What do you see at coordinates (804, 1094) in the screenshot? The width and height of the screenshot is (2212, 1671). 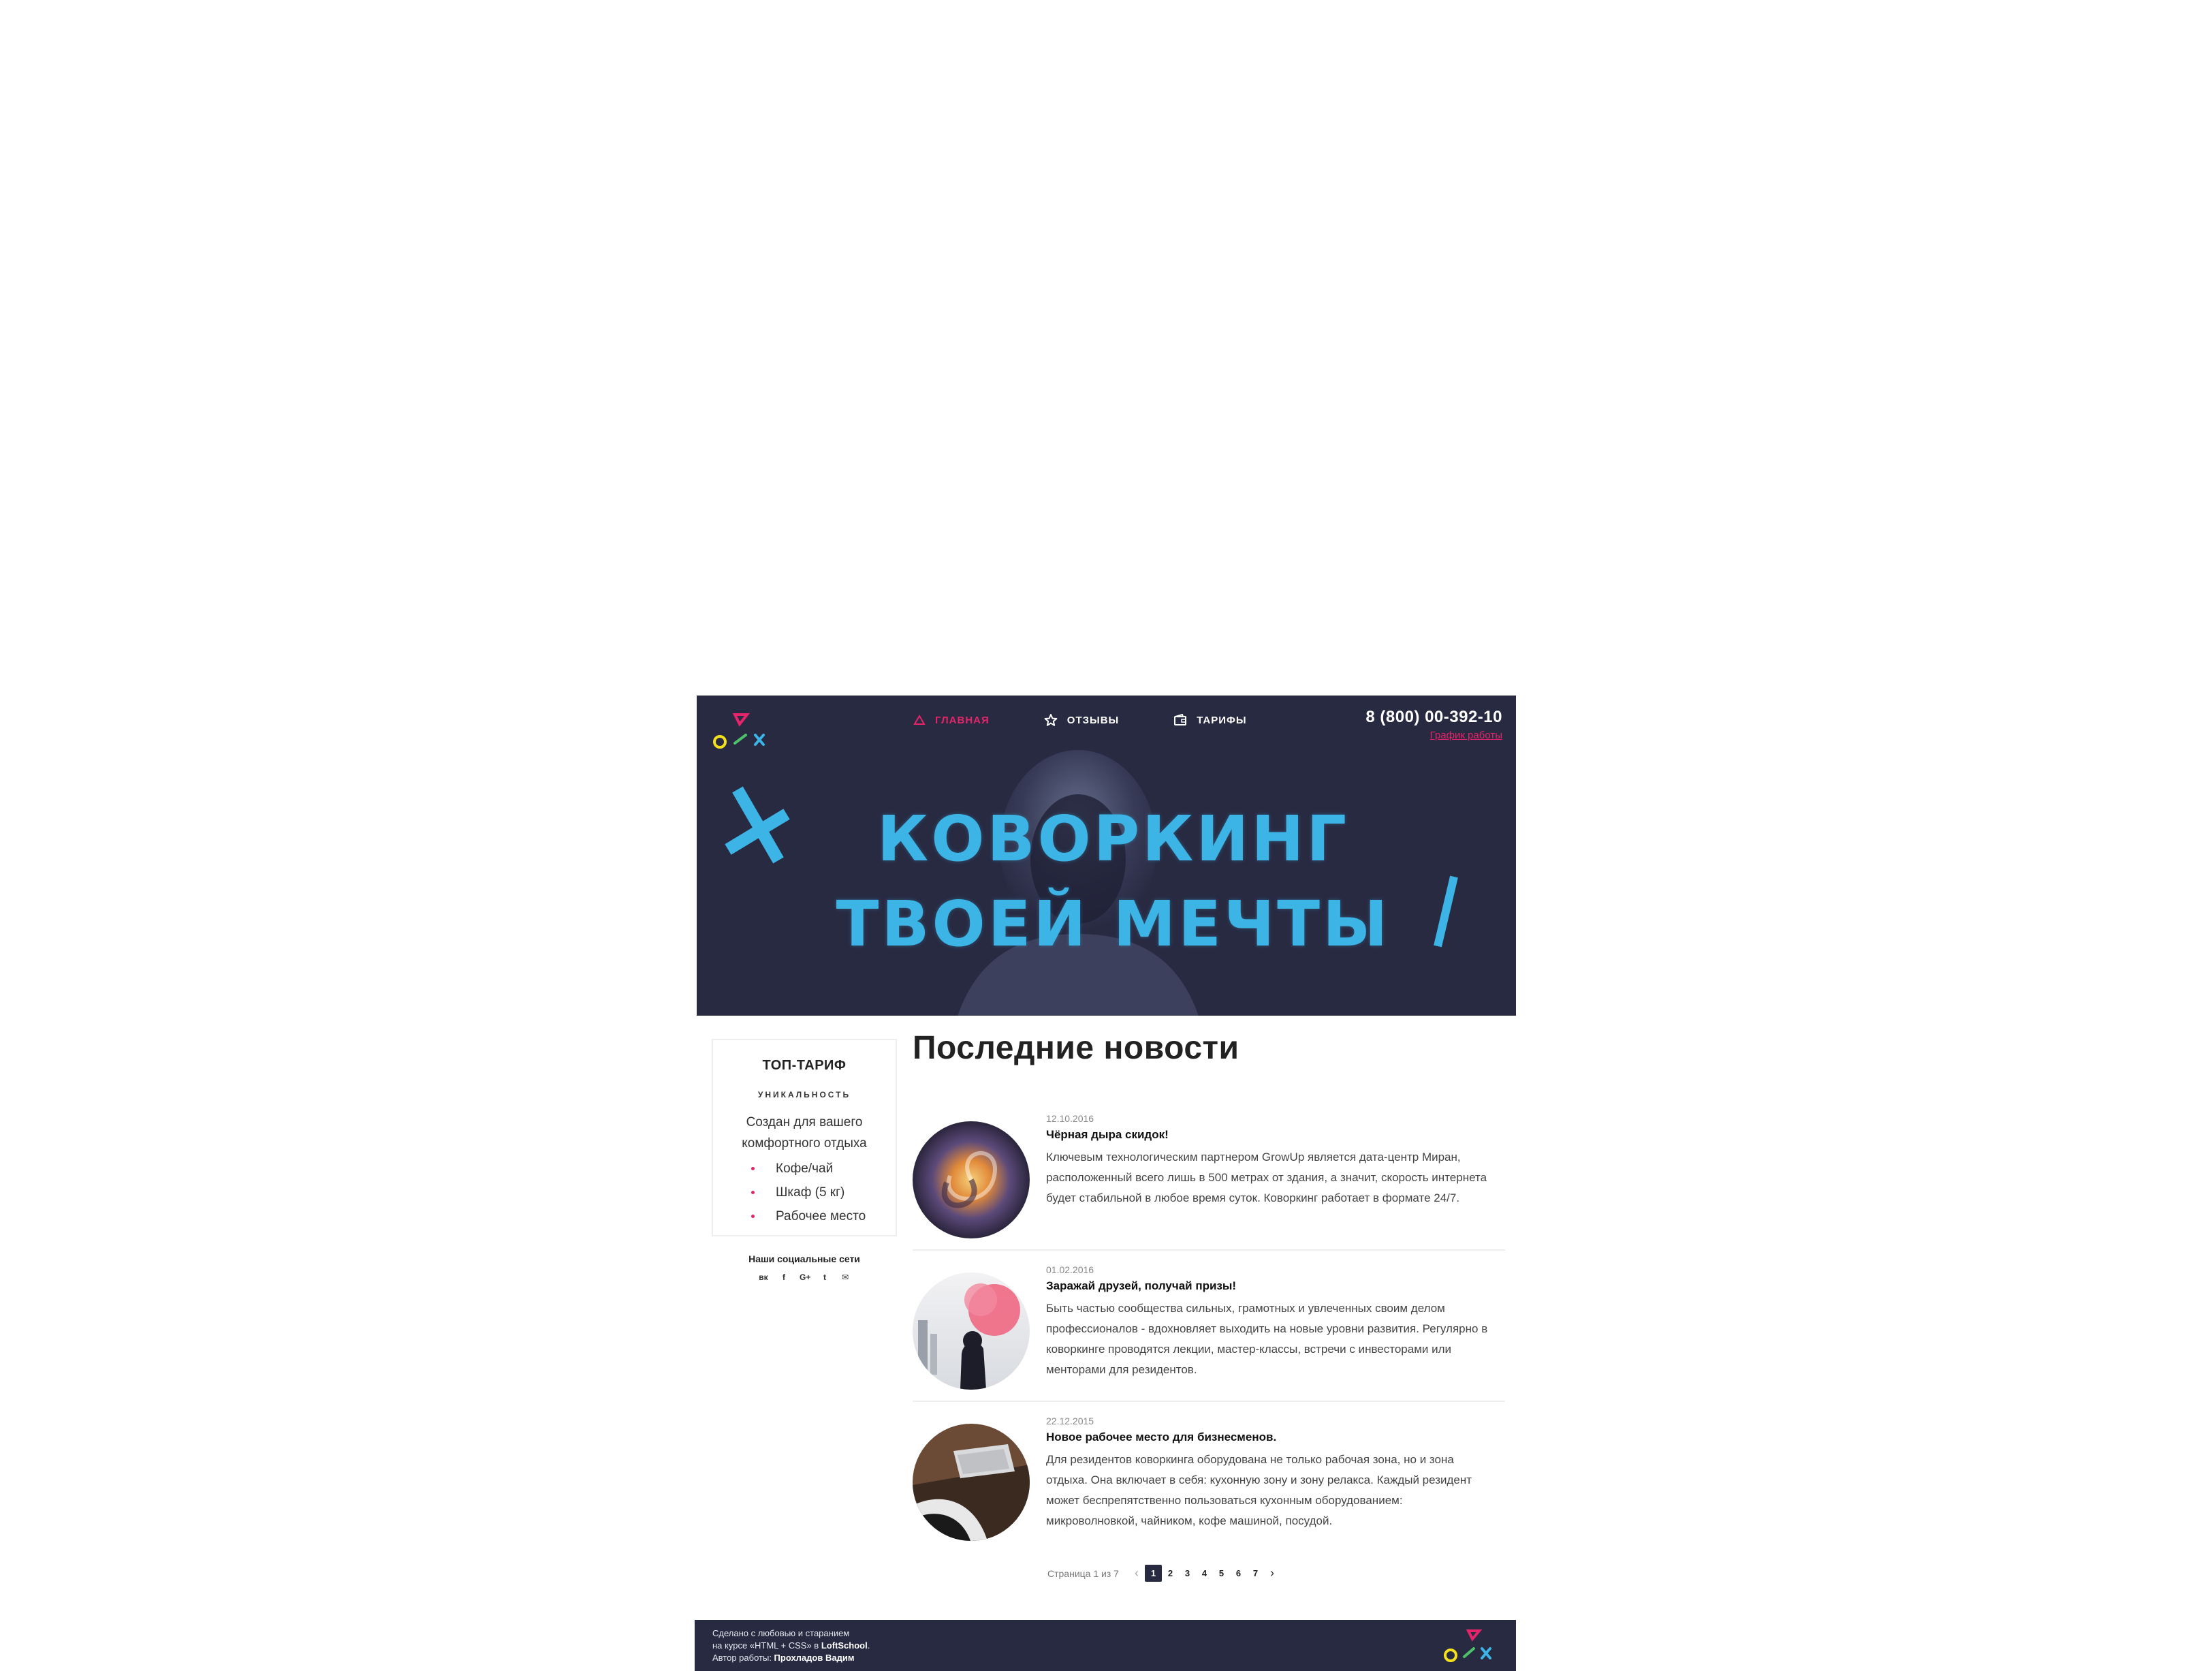 I see `tariff-subtitle: УНИКАЛЬНОСТЬ` at bounding box center [804, 1094].